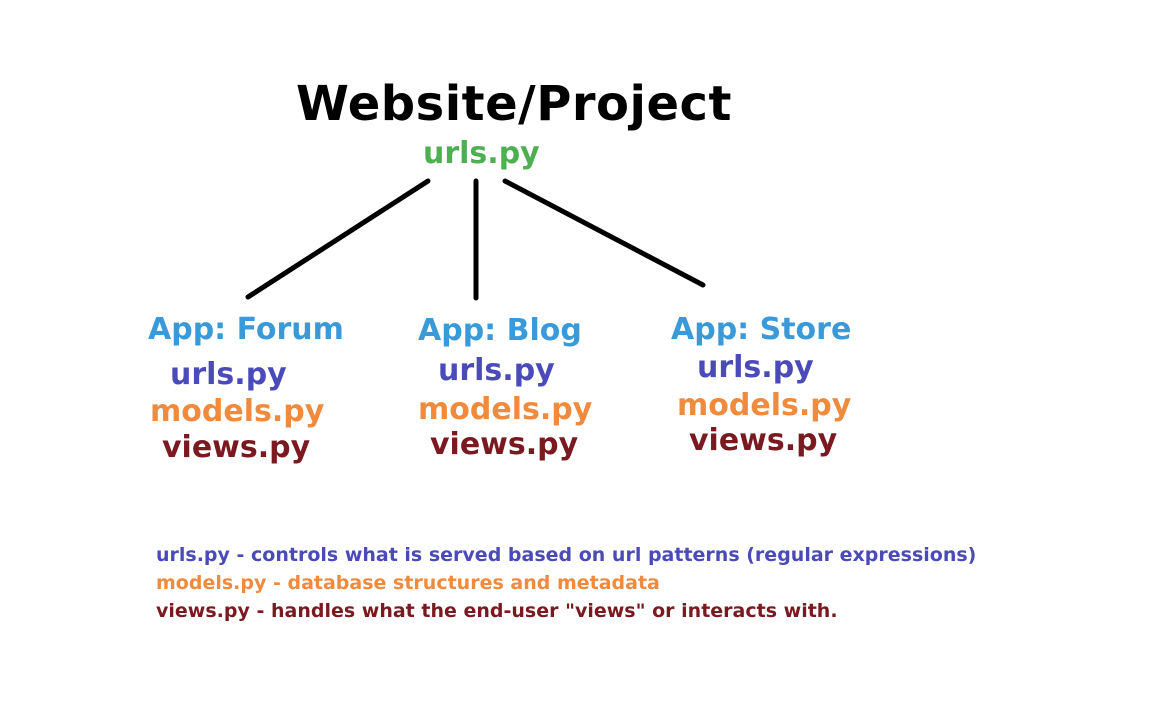  I want to click on app-blog-name: App: Blog, so click(500, 330).